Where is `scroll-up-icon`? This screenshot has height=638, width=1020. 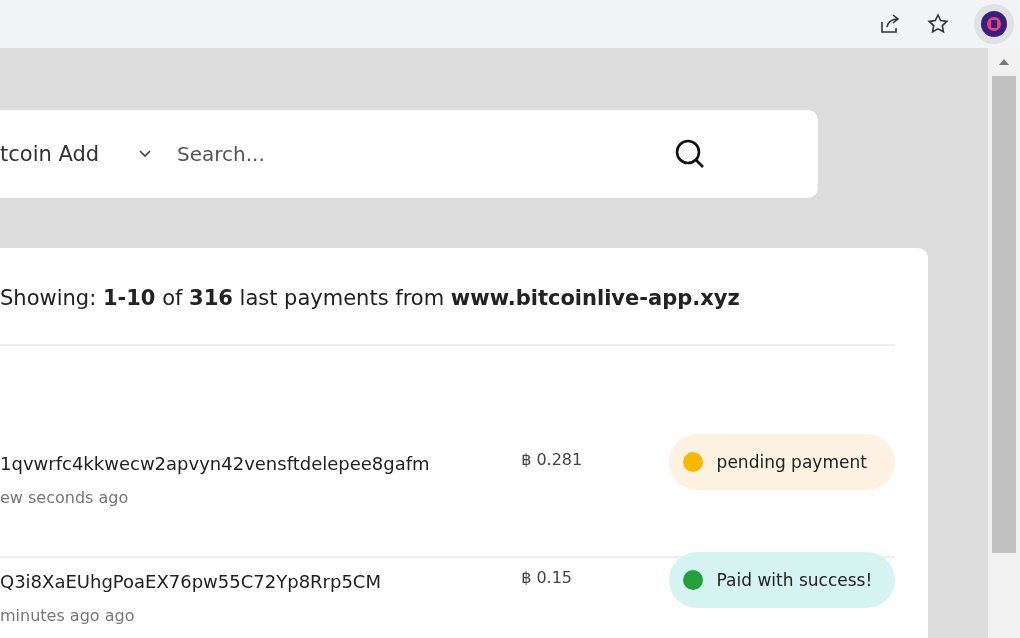 scroll-up-icon is located at coordinates (1004, 62).